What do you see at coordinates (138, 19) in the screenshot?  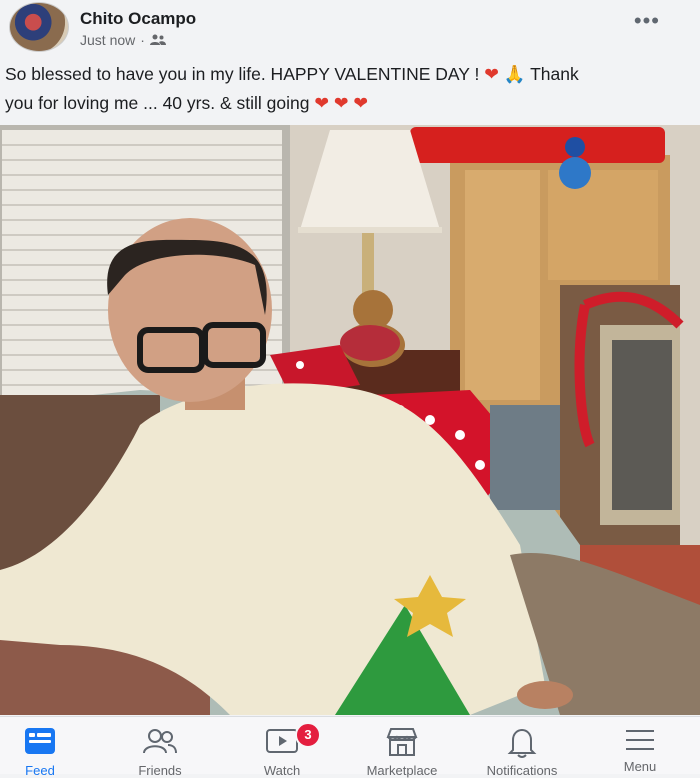 I see `post-author-name: Chito Ocampo` at bounding box center [138, 19].